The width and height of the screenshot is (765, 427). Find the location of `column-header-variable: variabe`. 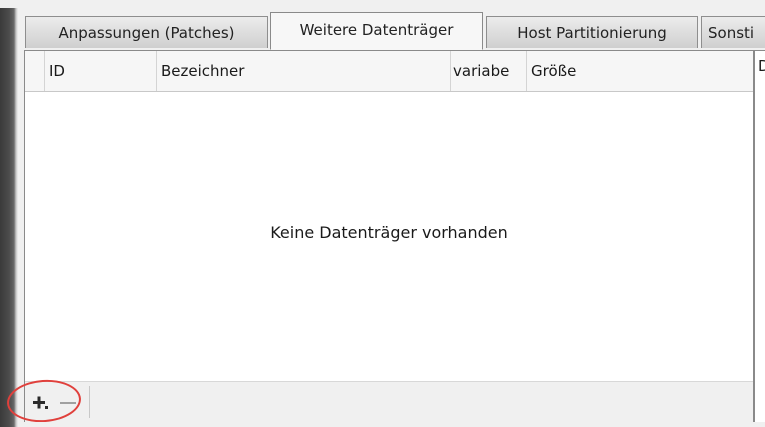

column-header-variable: variabe is located at coordinates (489, 71).